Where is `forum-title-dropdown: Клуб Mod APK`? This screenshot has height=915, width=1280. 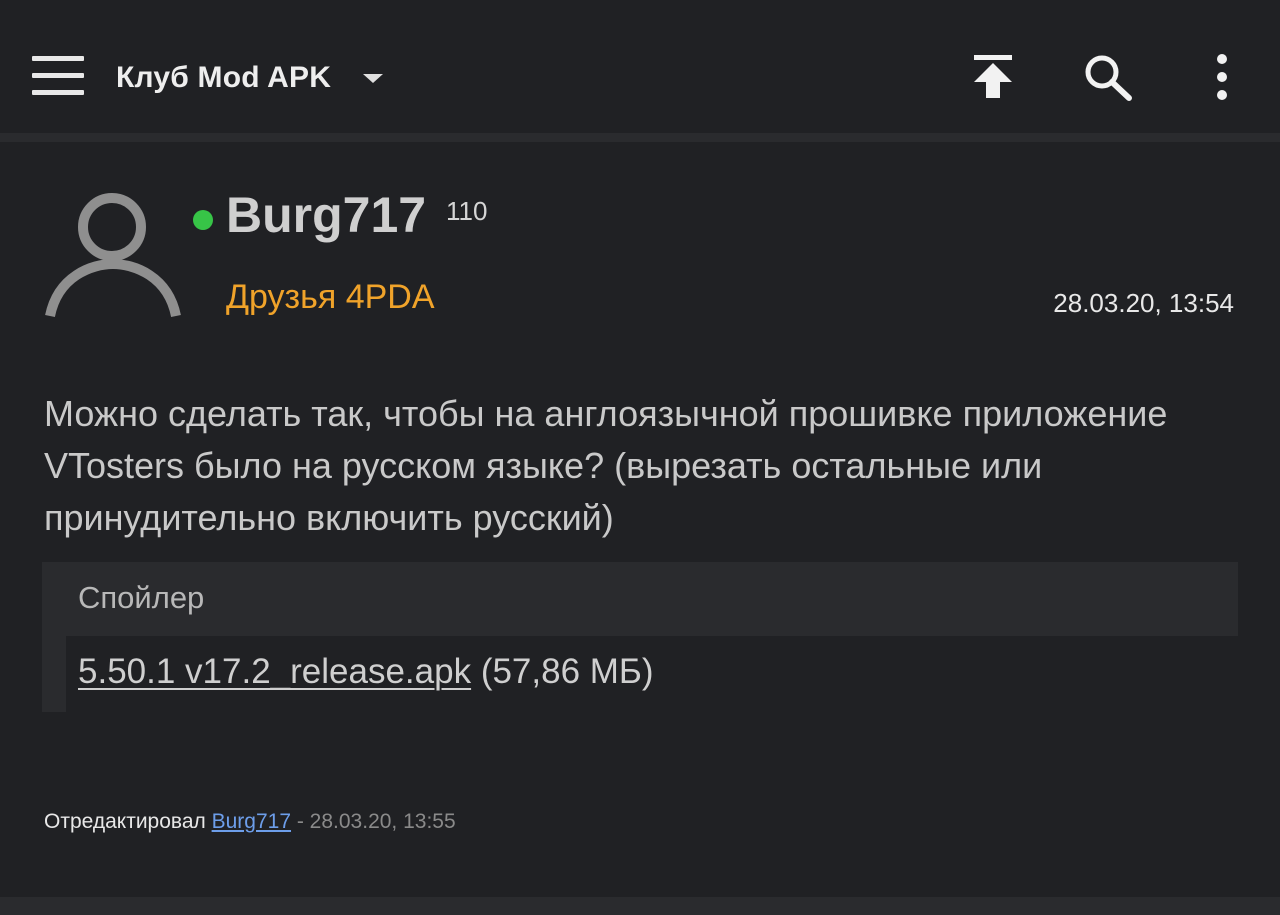
forum-title-dropdown: Клуб Mod APK is located at coordinates (250, 78).